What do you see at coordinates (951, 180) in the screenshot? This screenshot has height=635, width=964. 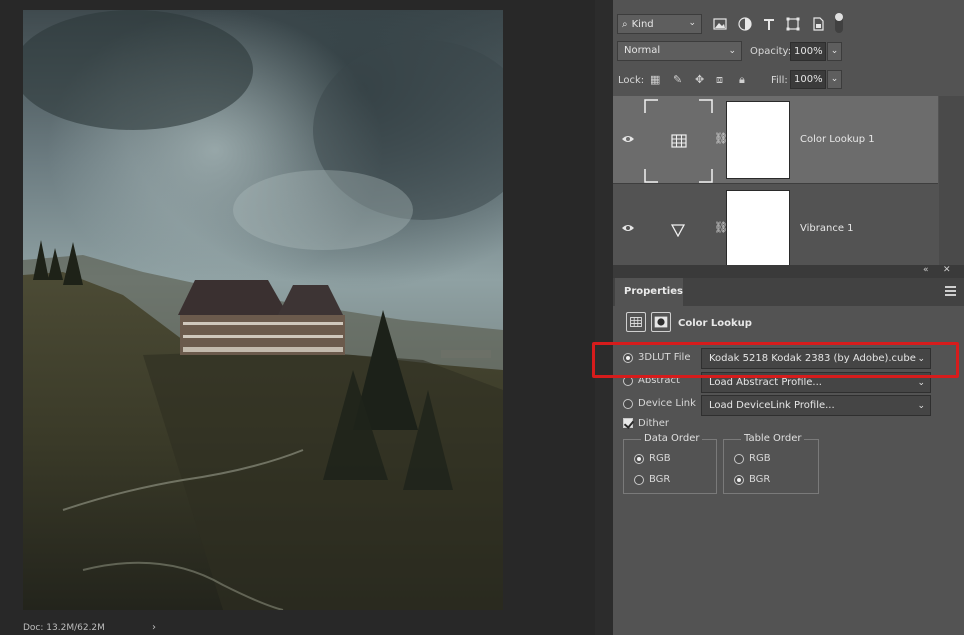 I see `layers-scrollbar` at bounding box center [951, 180].